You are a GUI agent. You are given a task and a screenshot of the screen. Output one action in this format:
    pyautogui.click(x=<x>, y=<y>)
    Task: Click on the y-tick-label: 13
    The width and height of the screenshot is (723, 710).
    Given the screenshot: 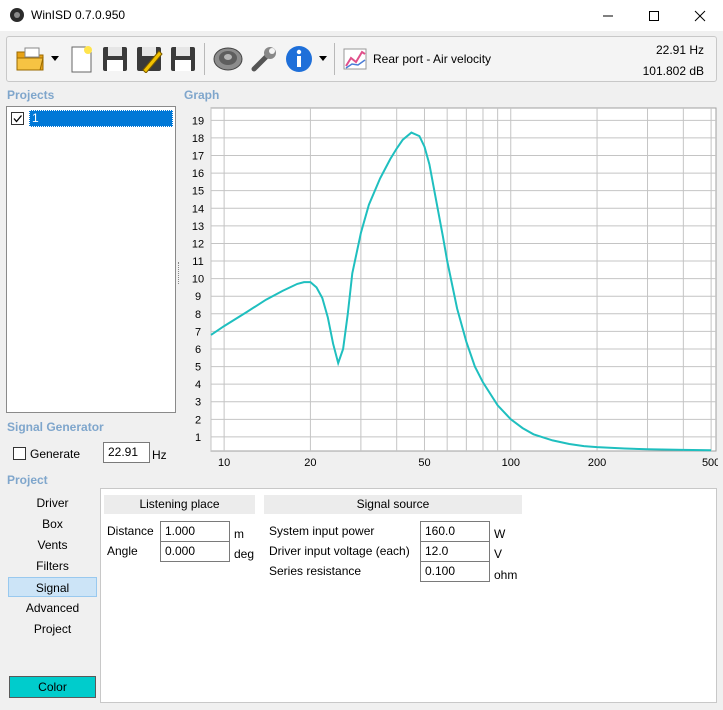 What is the action you would take?
    pyautogui.click(x=198, y=227)
    